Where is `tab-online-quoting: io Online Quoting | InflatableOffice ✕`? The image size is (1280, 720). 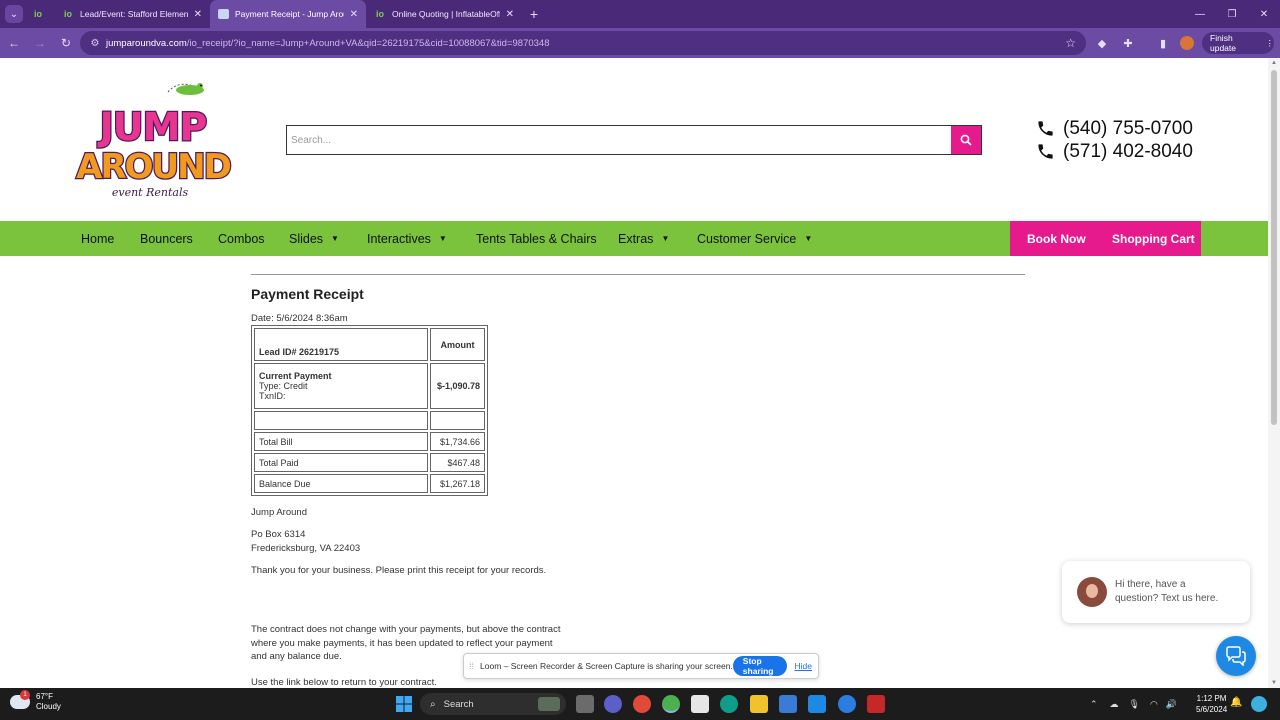 tab-online-quoting: io Online Quoting | InflatableOffice ✕ is located at coordinates (444, 14).